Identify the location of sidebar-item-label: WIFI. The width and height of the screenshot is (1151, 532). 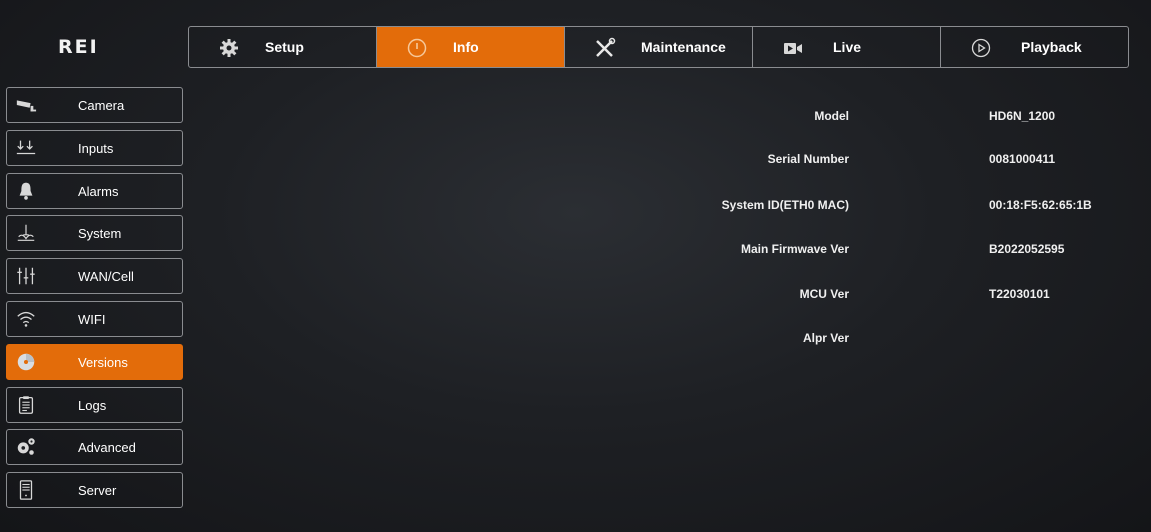
(92, 319).